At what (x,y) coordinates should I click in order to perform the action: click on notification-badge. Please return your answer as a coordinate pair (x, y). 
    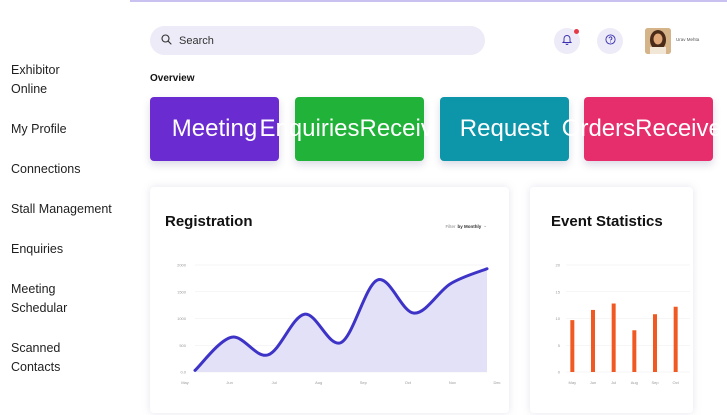
    Looking at the image, I should click on (576, 31).